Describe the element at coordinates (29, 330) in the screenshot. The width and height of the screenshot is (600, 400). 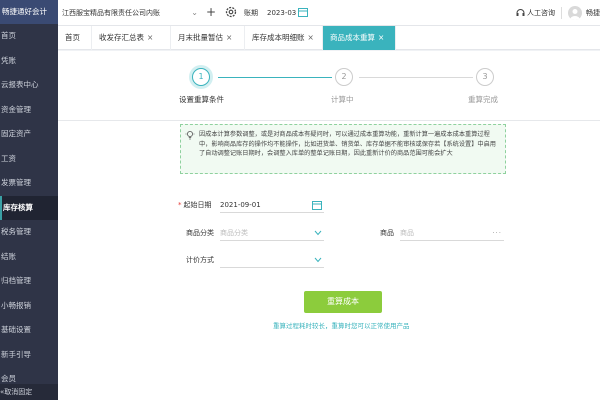
I see `sidebar-item: 基础设置` at that location.